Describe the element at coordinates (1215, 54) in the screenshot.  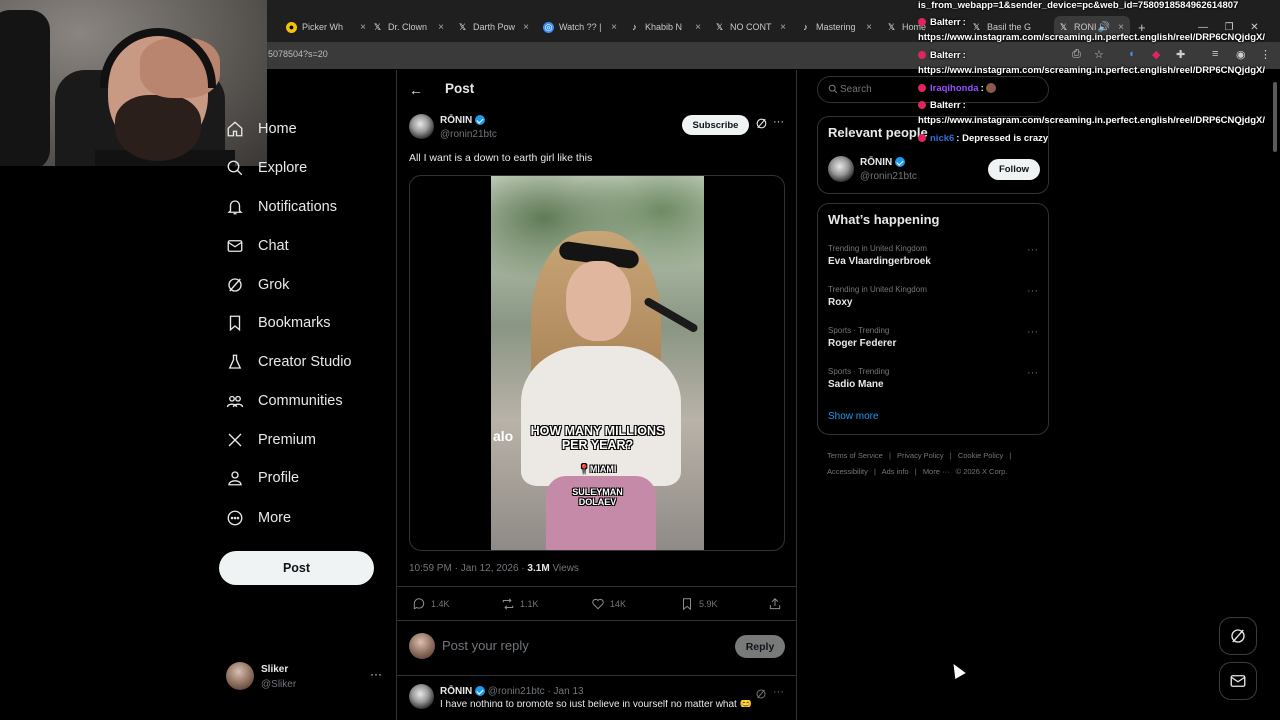
I see `menu-list-icon: ≡` at that location.